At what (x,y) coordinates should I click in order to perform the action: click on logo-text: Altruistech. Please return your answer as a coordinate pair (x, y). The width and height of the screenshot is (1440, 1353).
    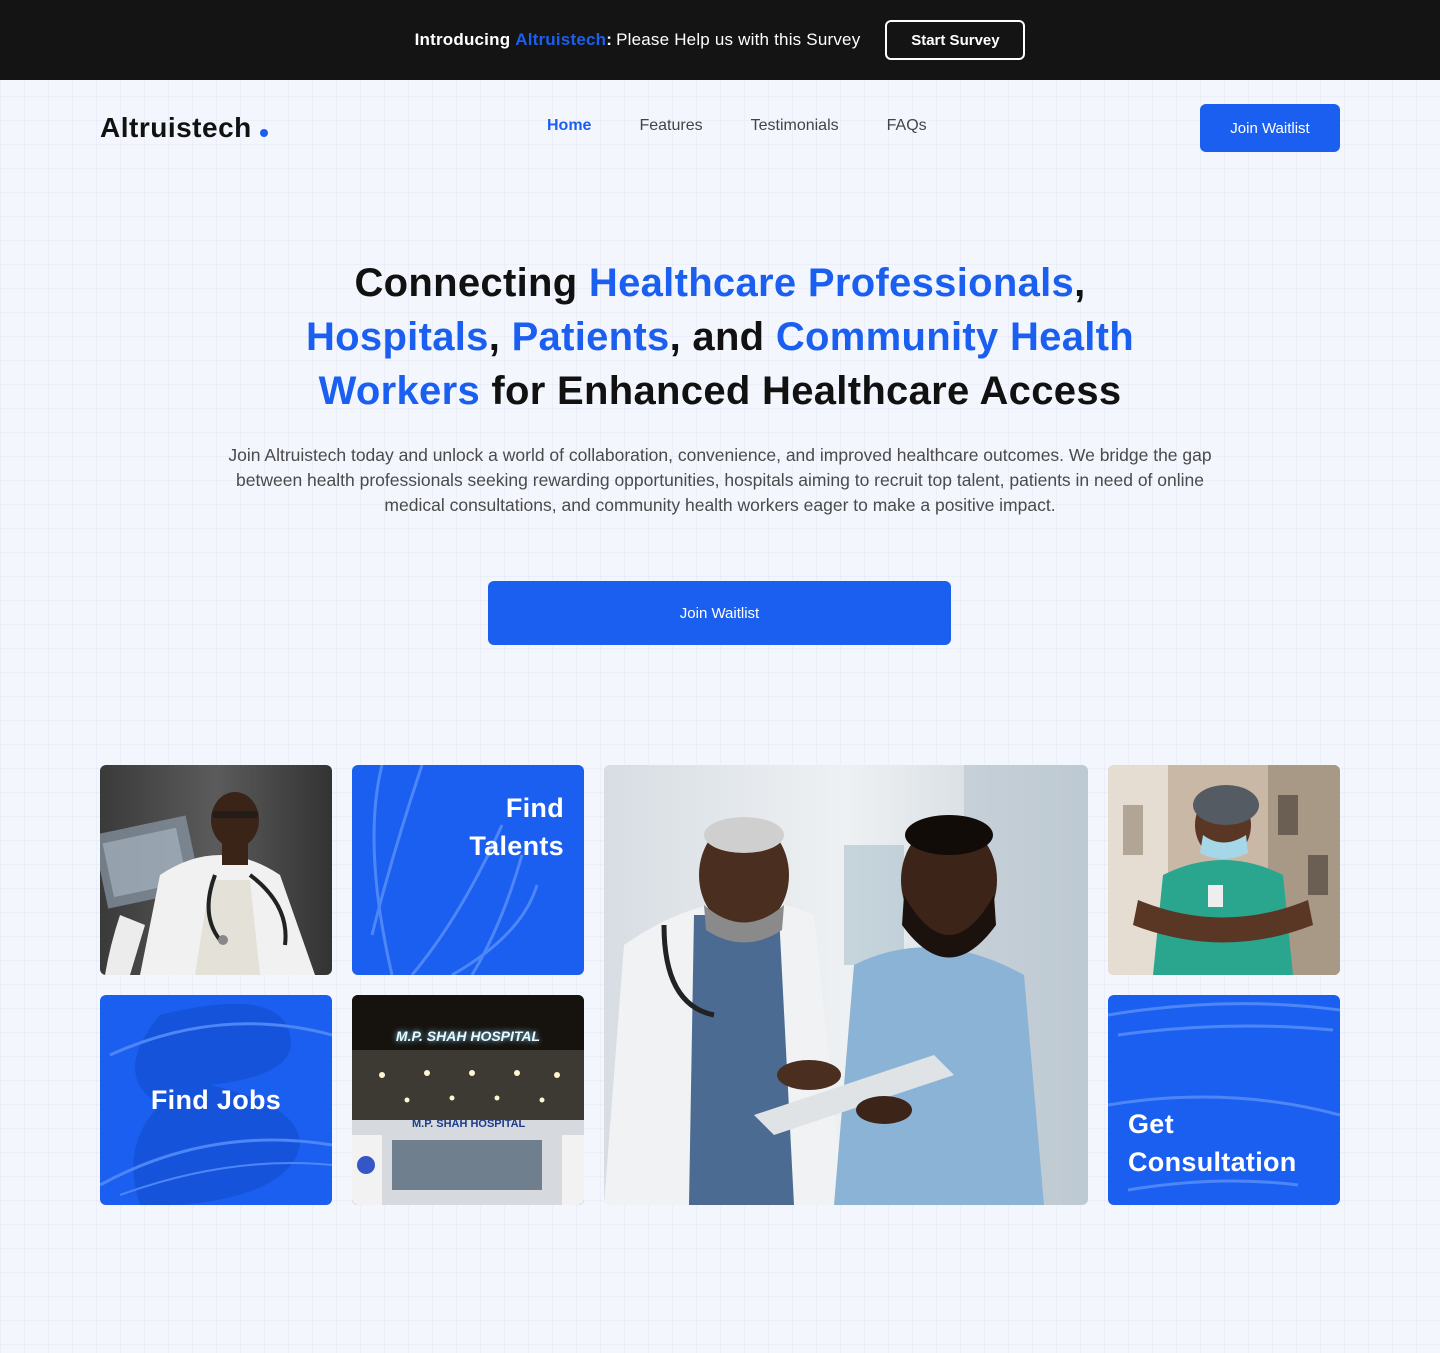
    Looking at the image, I should click on (176, 127).